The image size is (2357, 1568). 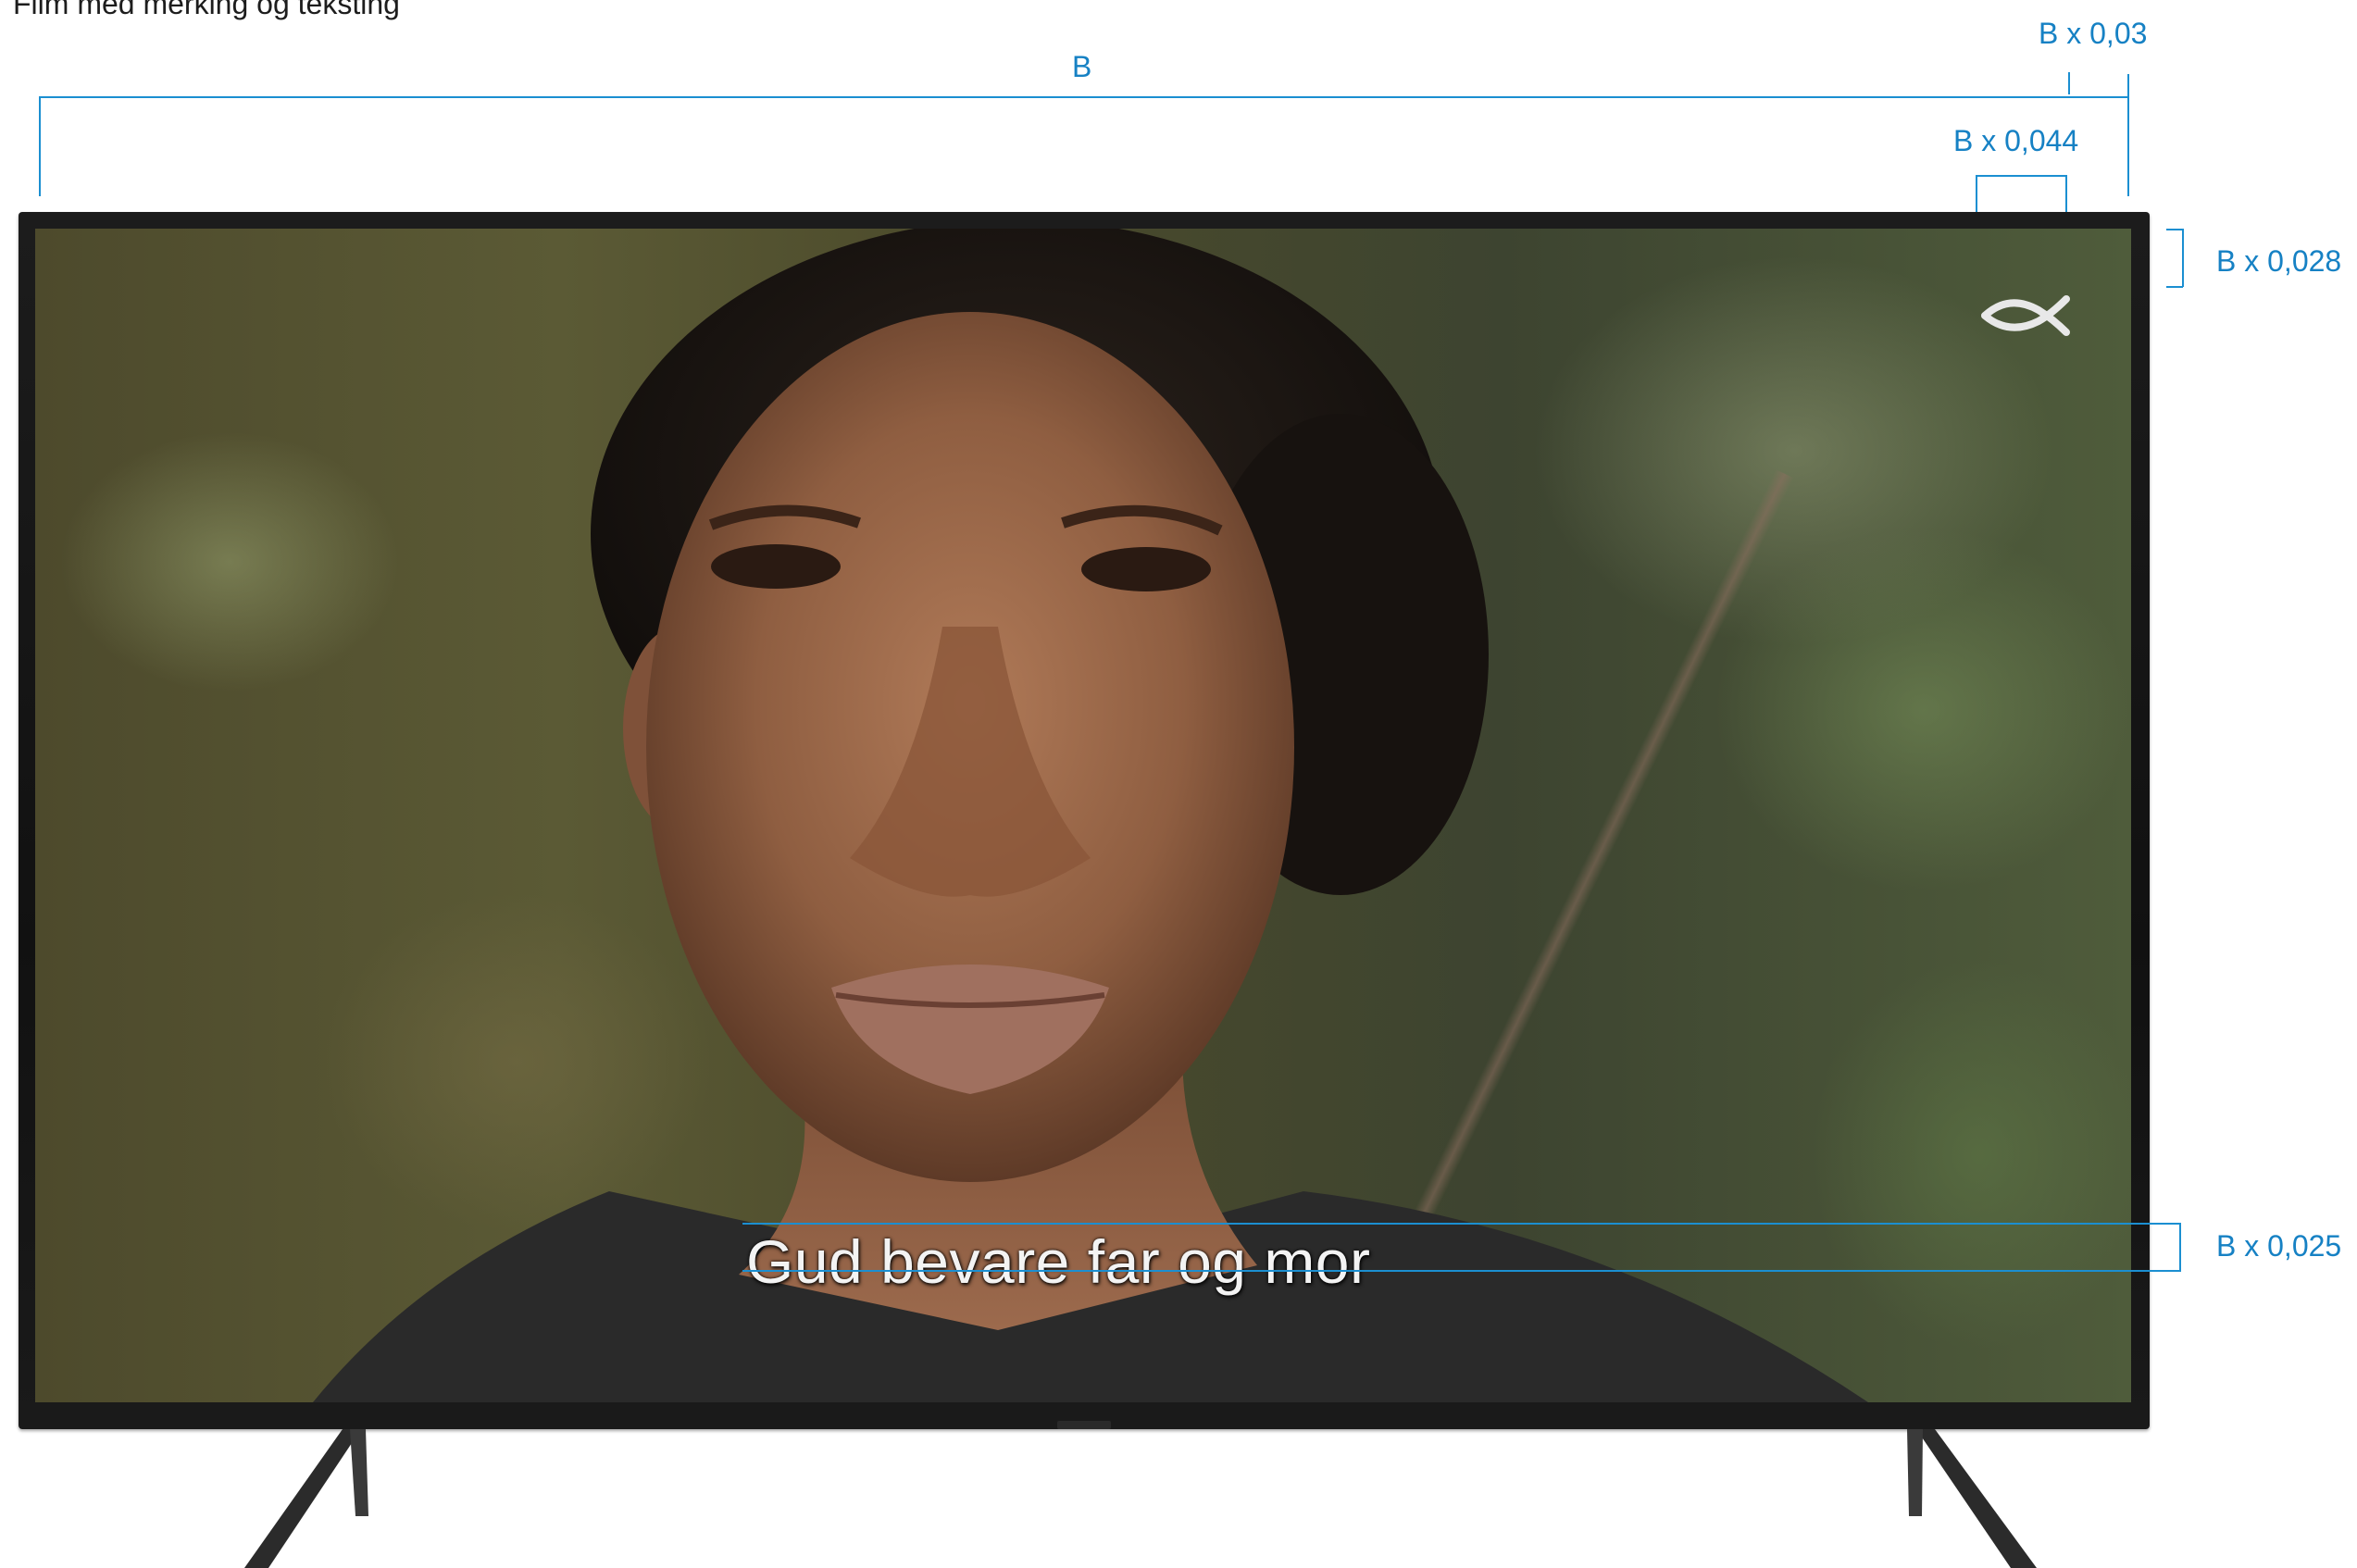 What do you see at coordinates (306, 1498) in the screenshot?
I see `left-stand-leg` at bounding box center [306, 1498].